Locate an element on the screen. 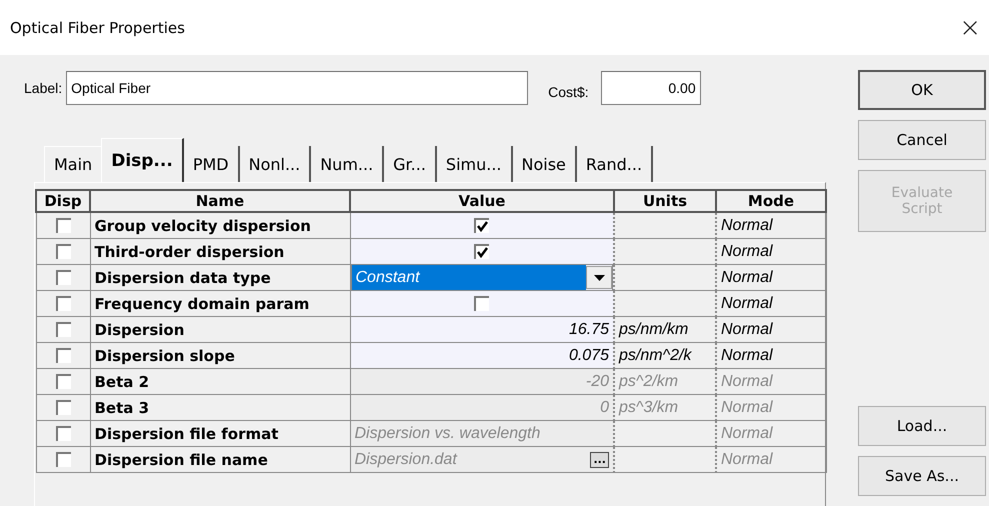 Image resolution: width=989 pixels, height=506 pixels. name-cell: Dispersion file format is located at coordinates (220, 433).